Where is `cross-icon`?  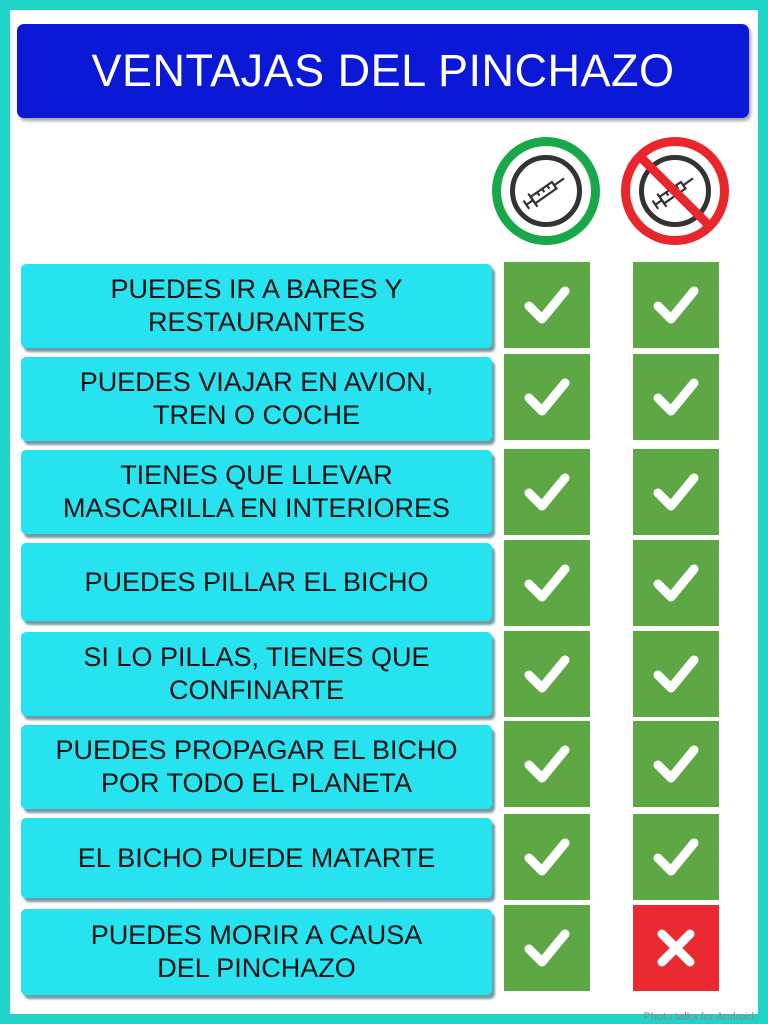 cross-icon is located at coordinates (676, 948).